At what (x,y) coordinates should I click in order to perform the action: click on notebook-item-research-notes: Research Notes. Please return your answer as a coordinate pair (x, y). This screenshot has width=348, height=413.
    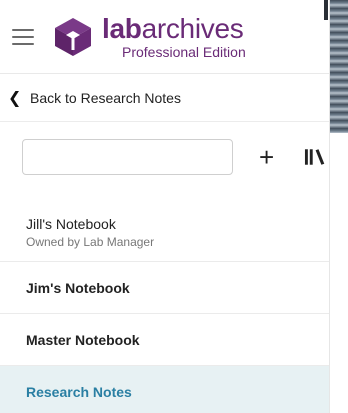
    Looking at the image, I should click on (164, 389).